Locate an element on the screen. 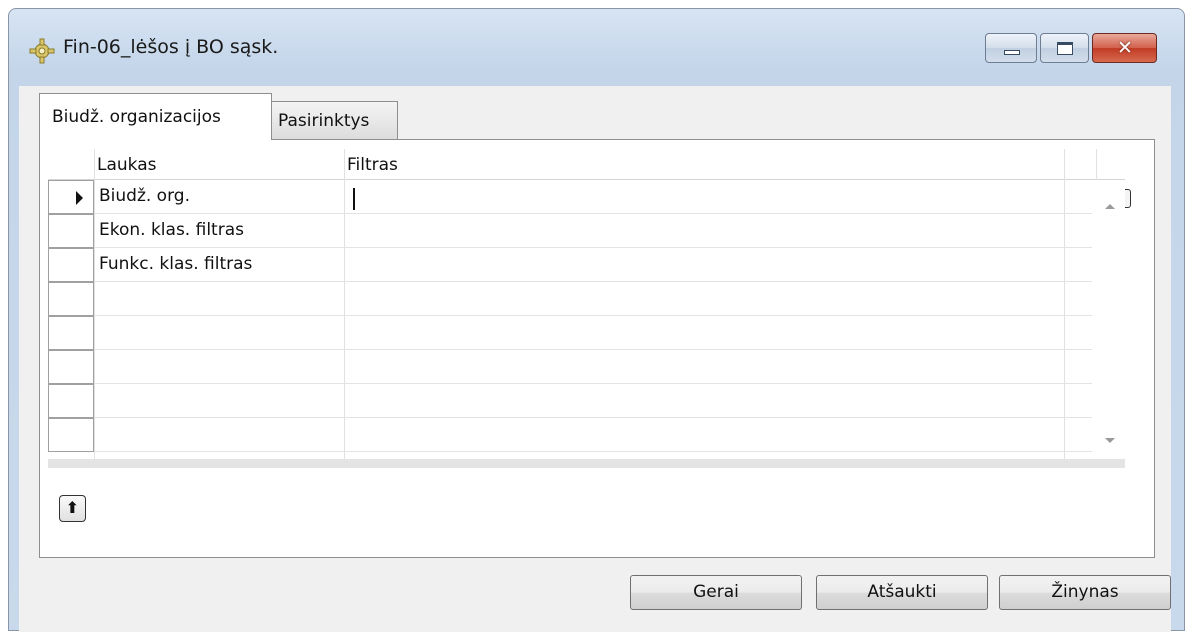 This screenshot has width=1185, height=632. scroll-down-icon is located at coordinates (1110, 440).